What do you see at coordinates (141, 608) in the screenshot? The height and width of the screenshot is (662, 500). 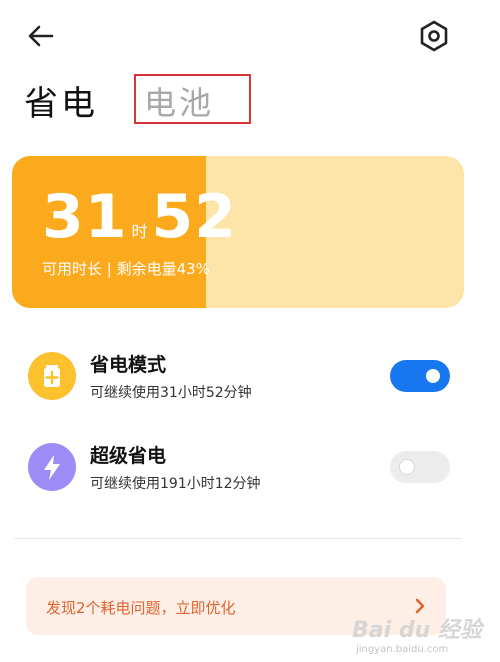 I see `issue-text: 发现2个耗电问题，立即优化` at bounding box center [141, 608].